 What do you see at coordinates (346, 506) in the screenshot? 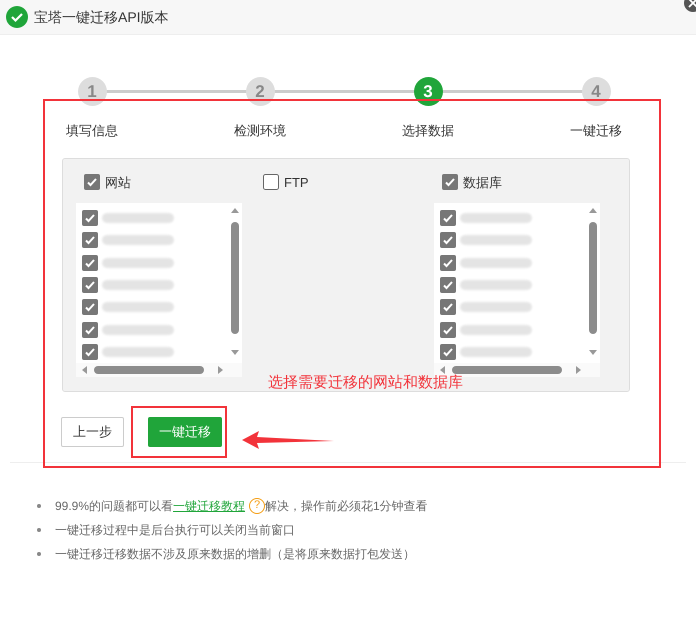
I see `note-text: 解决，操作前必须花1分钟查看` at bounding box center [346, 506].